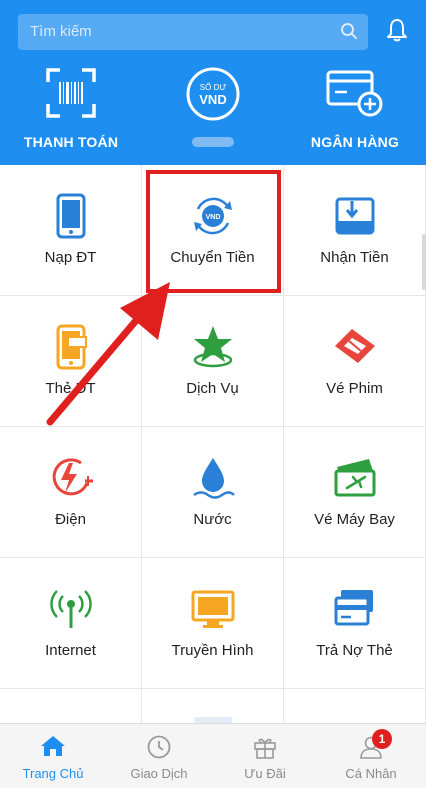 The width and height of the screenshot is (426, 788). Describe the element at coordinates (53, 746) in the screenshot. I see `home-icon` at that location.